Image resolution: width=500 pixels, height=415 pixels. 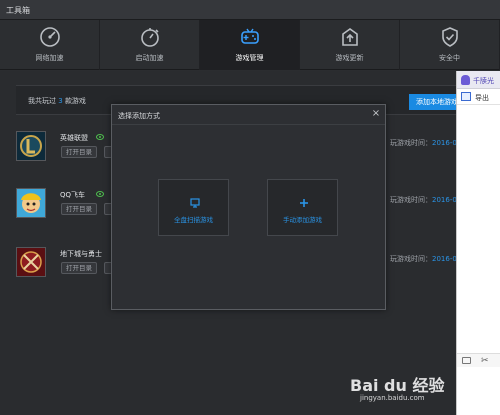 What do you see at coordinates (250, 10) in the screenshot?
I see `title-bar: 工具箱` at bounding box center [250, 10].